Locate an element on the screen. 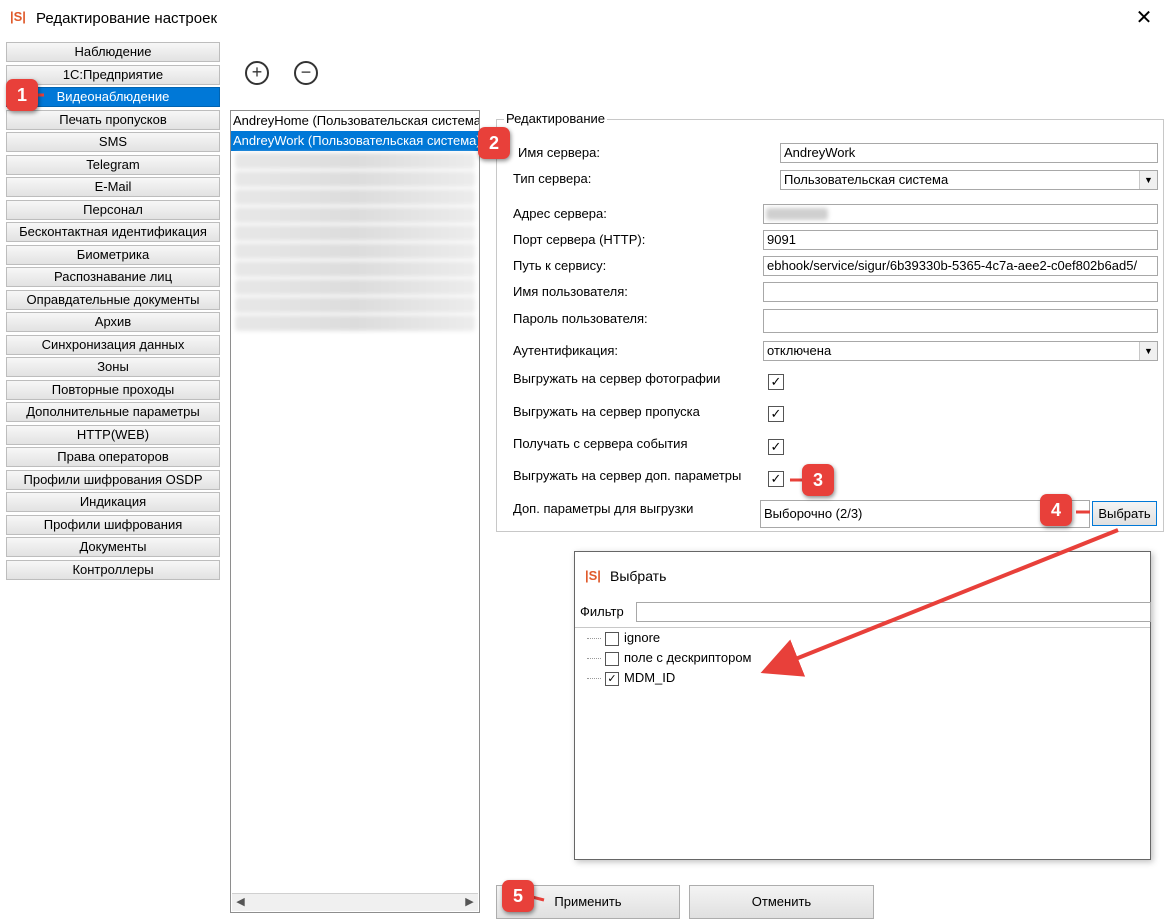 This screenshot has height=924, width=1168. step-badge-4: 4 is located at coordinates (1056, 510).